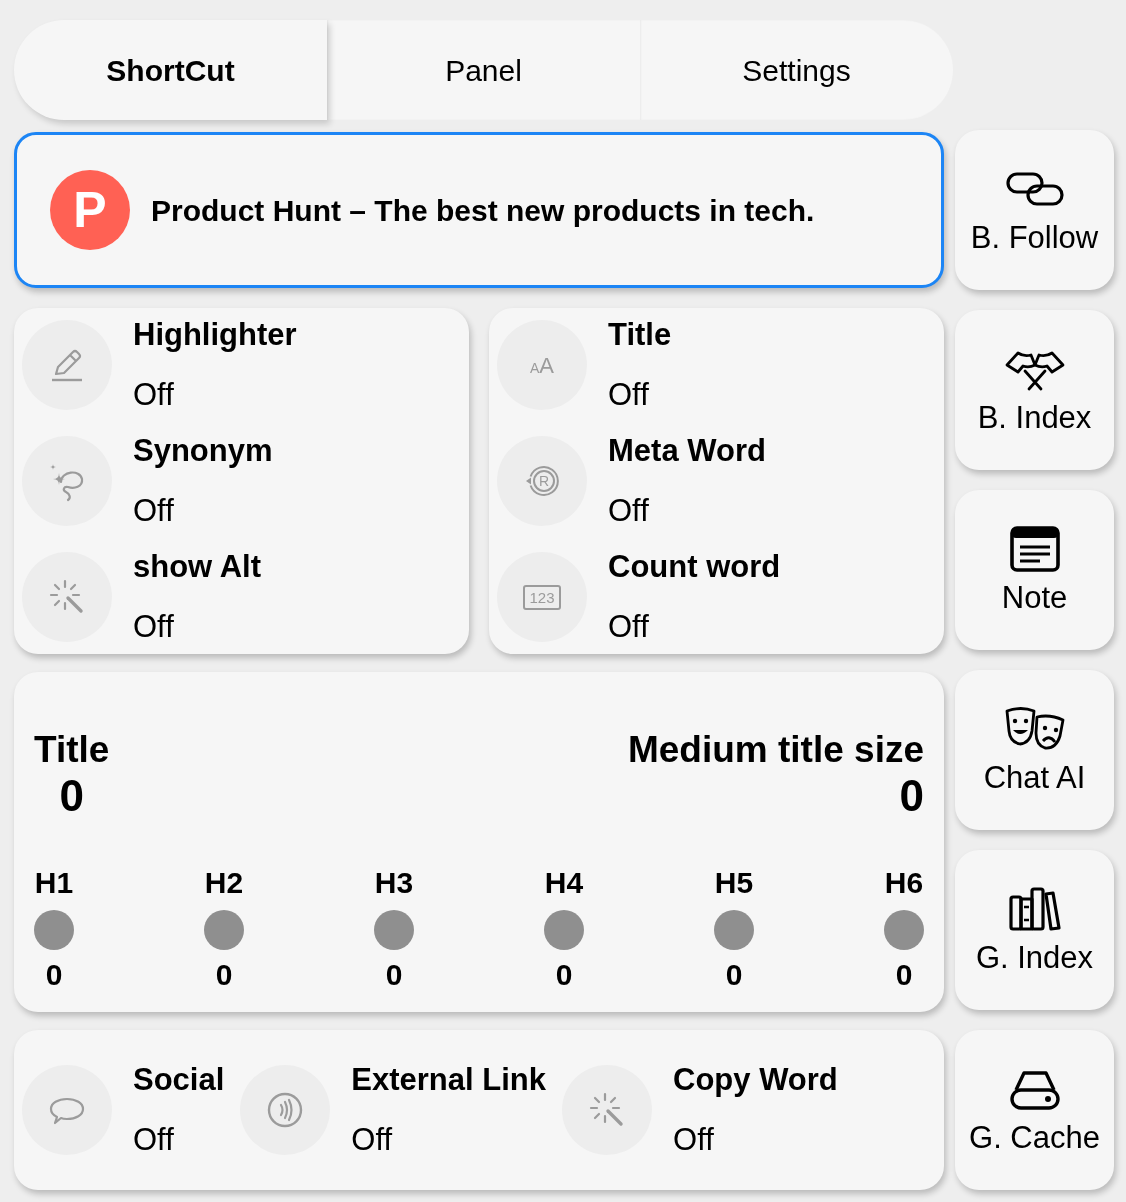  I want to click on site-logo: P, so click(90, 210).